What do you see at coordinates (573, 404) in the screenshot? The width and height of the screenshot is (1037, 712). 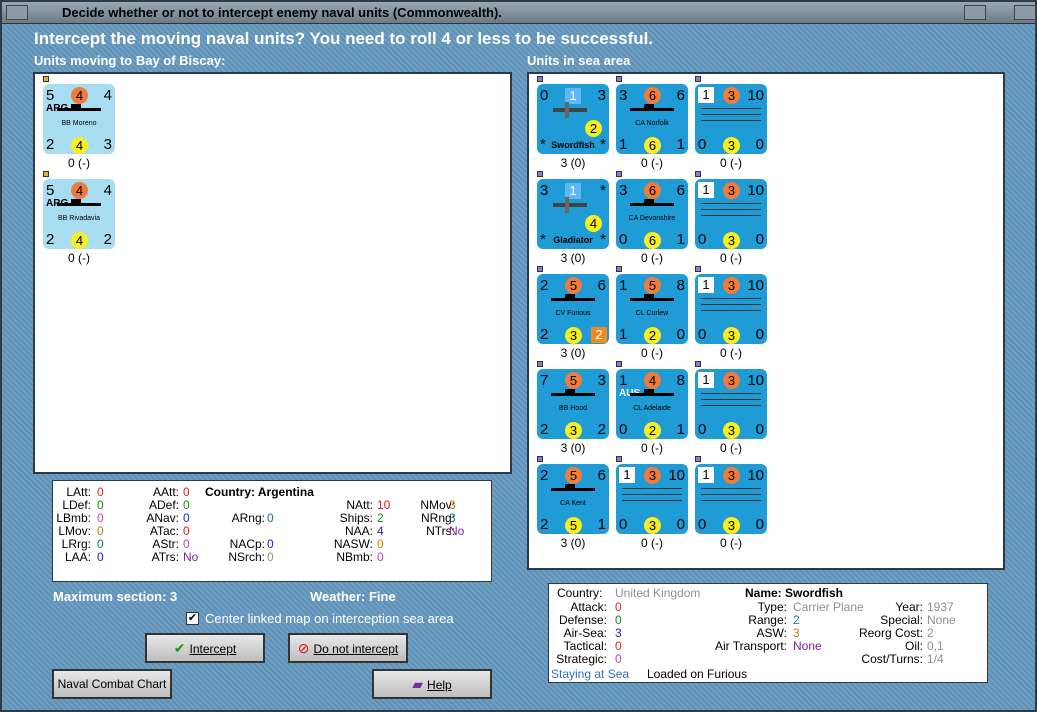 I see `unit-counter: 7 3 5 BB Hood 2 2 3` at bounding box center [573, 404].